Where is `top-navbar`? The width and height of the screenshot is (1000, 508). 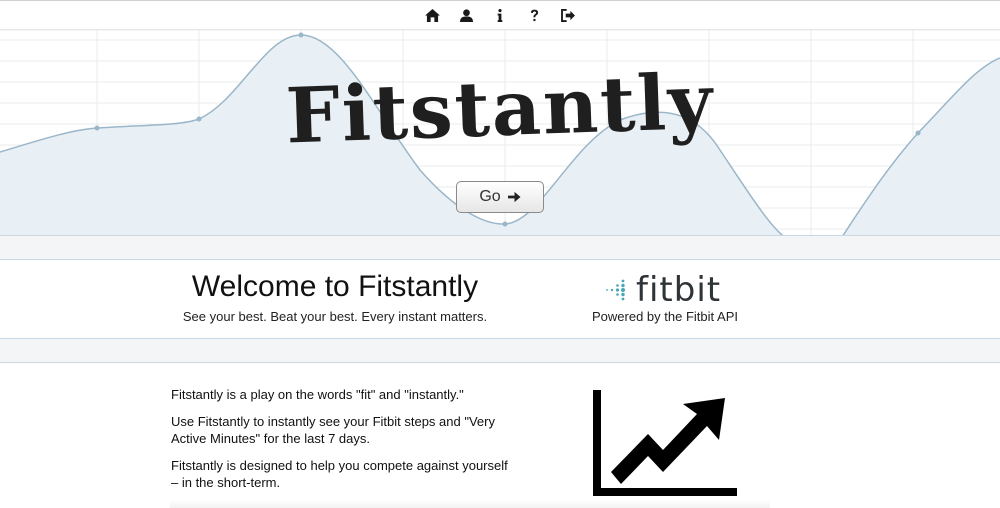 top-navbar is located at coordinates (500, 15).